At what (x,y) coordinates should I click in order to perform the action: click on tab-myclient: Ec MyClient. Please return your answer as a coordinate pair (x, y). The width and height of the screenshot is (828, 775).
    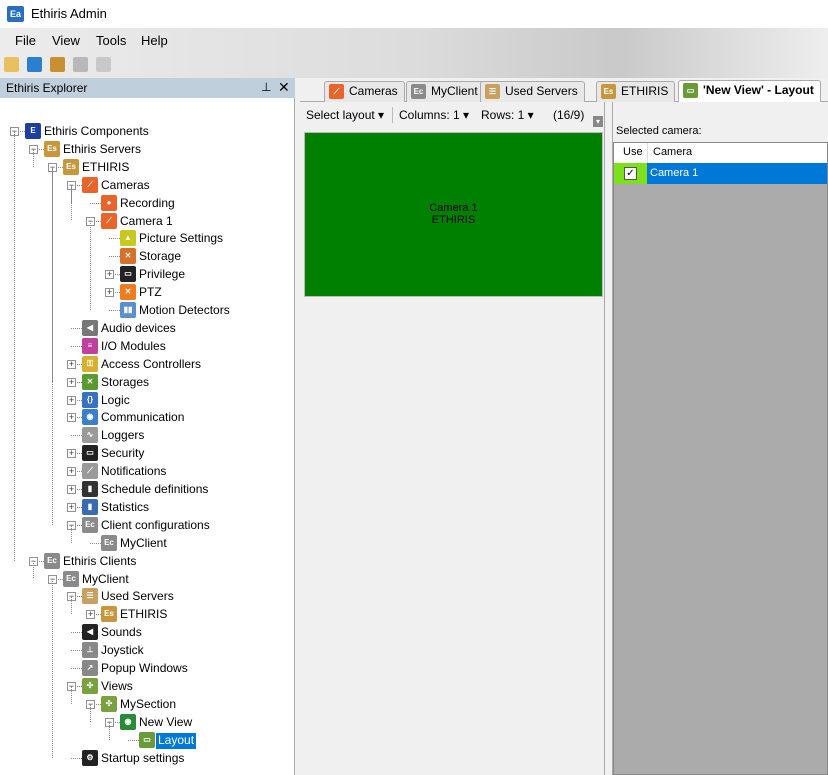
    Looking at the image, I should click on (445, 91).